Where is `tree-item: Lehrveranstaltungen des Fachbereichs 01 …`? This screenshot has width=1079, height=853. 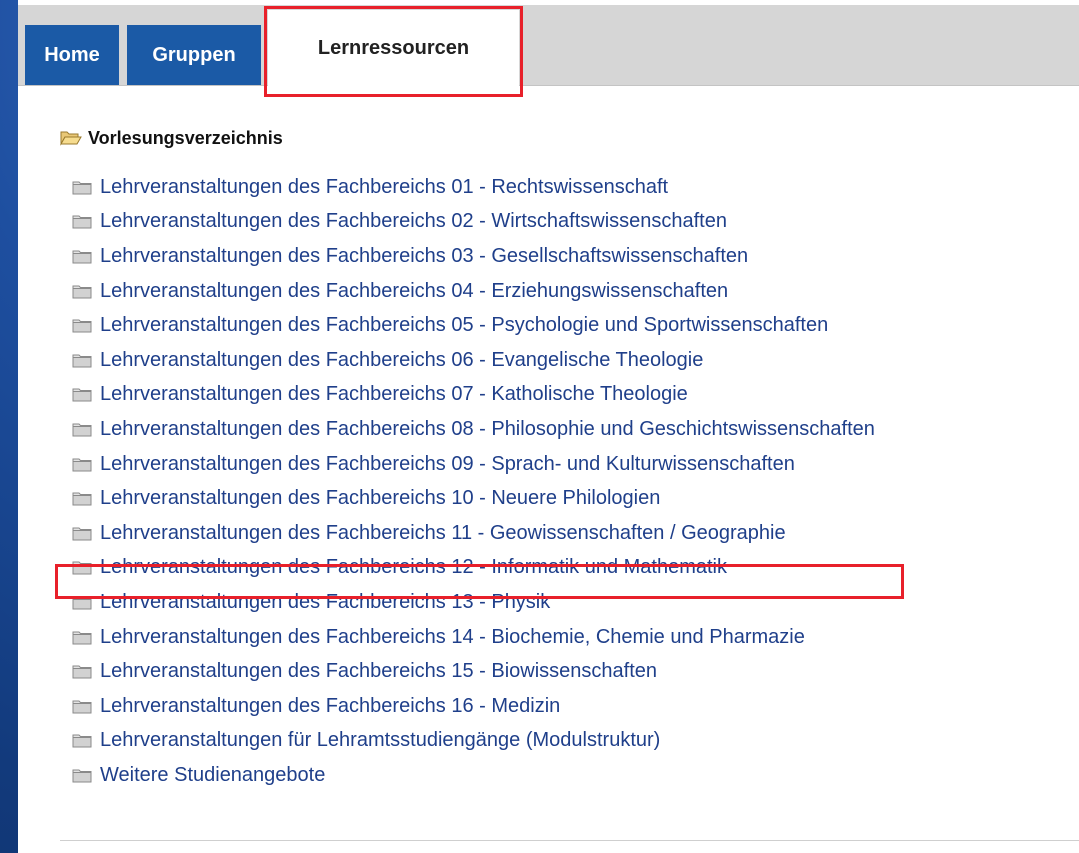
tree-item: Lehrveranstaltungen des Fachbereichs 01 … is located at coordinates (473, 187).